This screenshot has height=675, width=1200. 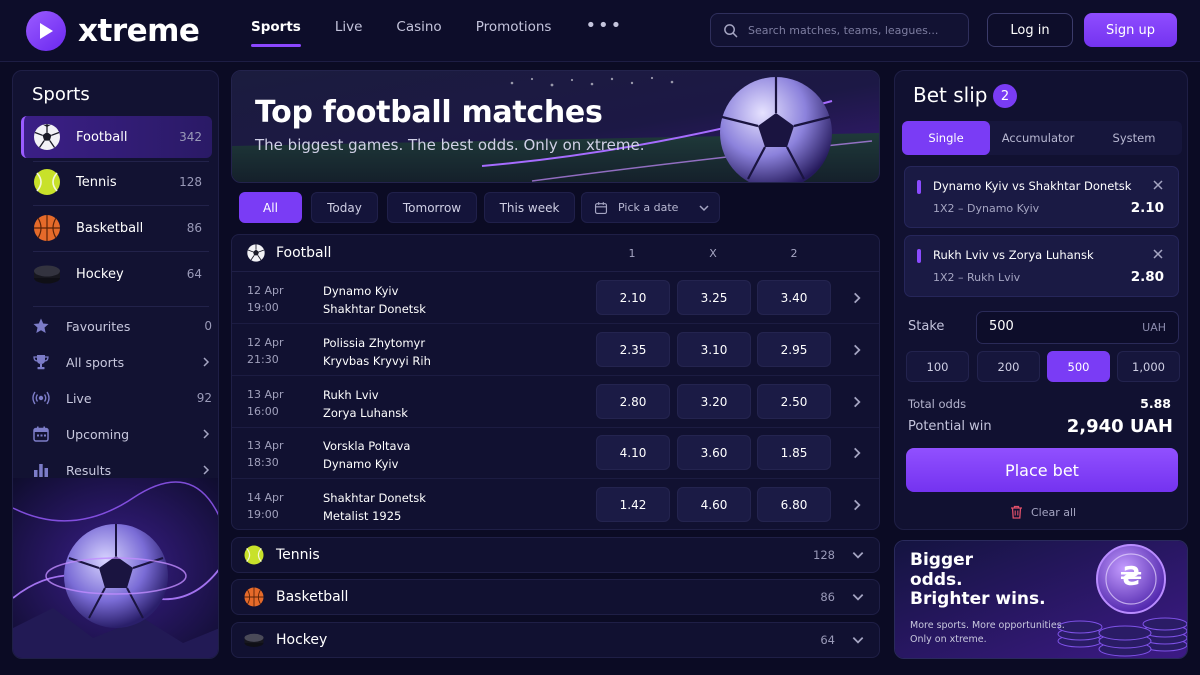 What do you see at coordinates (116, 228) in the screenshot?
I see `sidebar-item-basketball: Basketball 86` at bounding box center [116, 228].